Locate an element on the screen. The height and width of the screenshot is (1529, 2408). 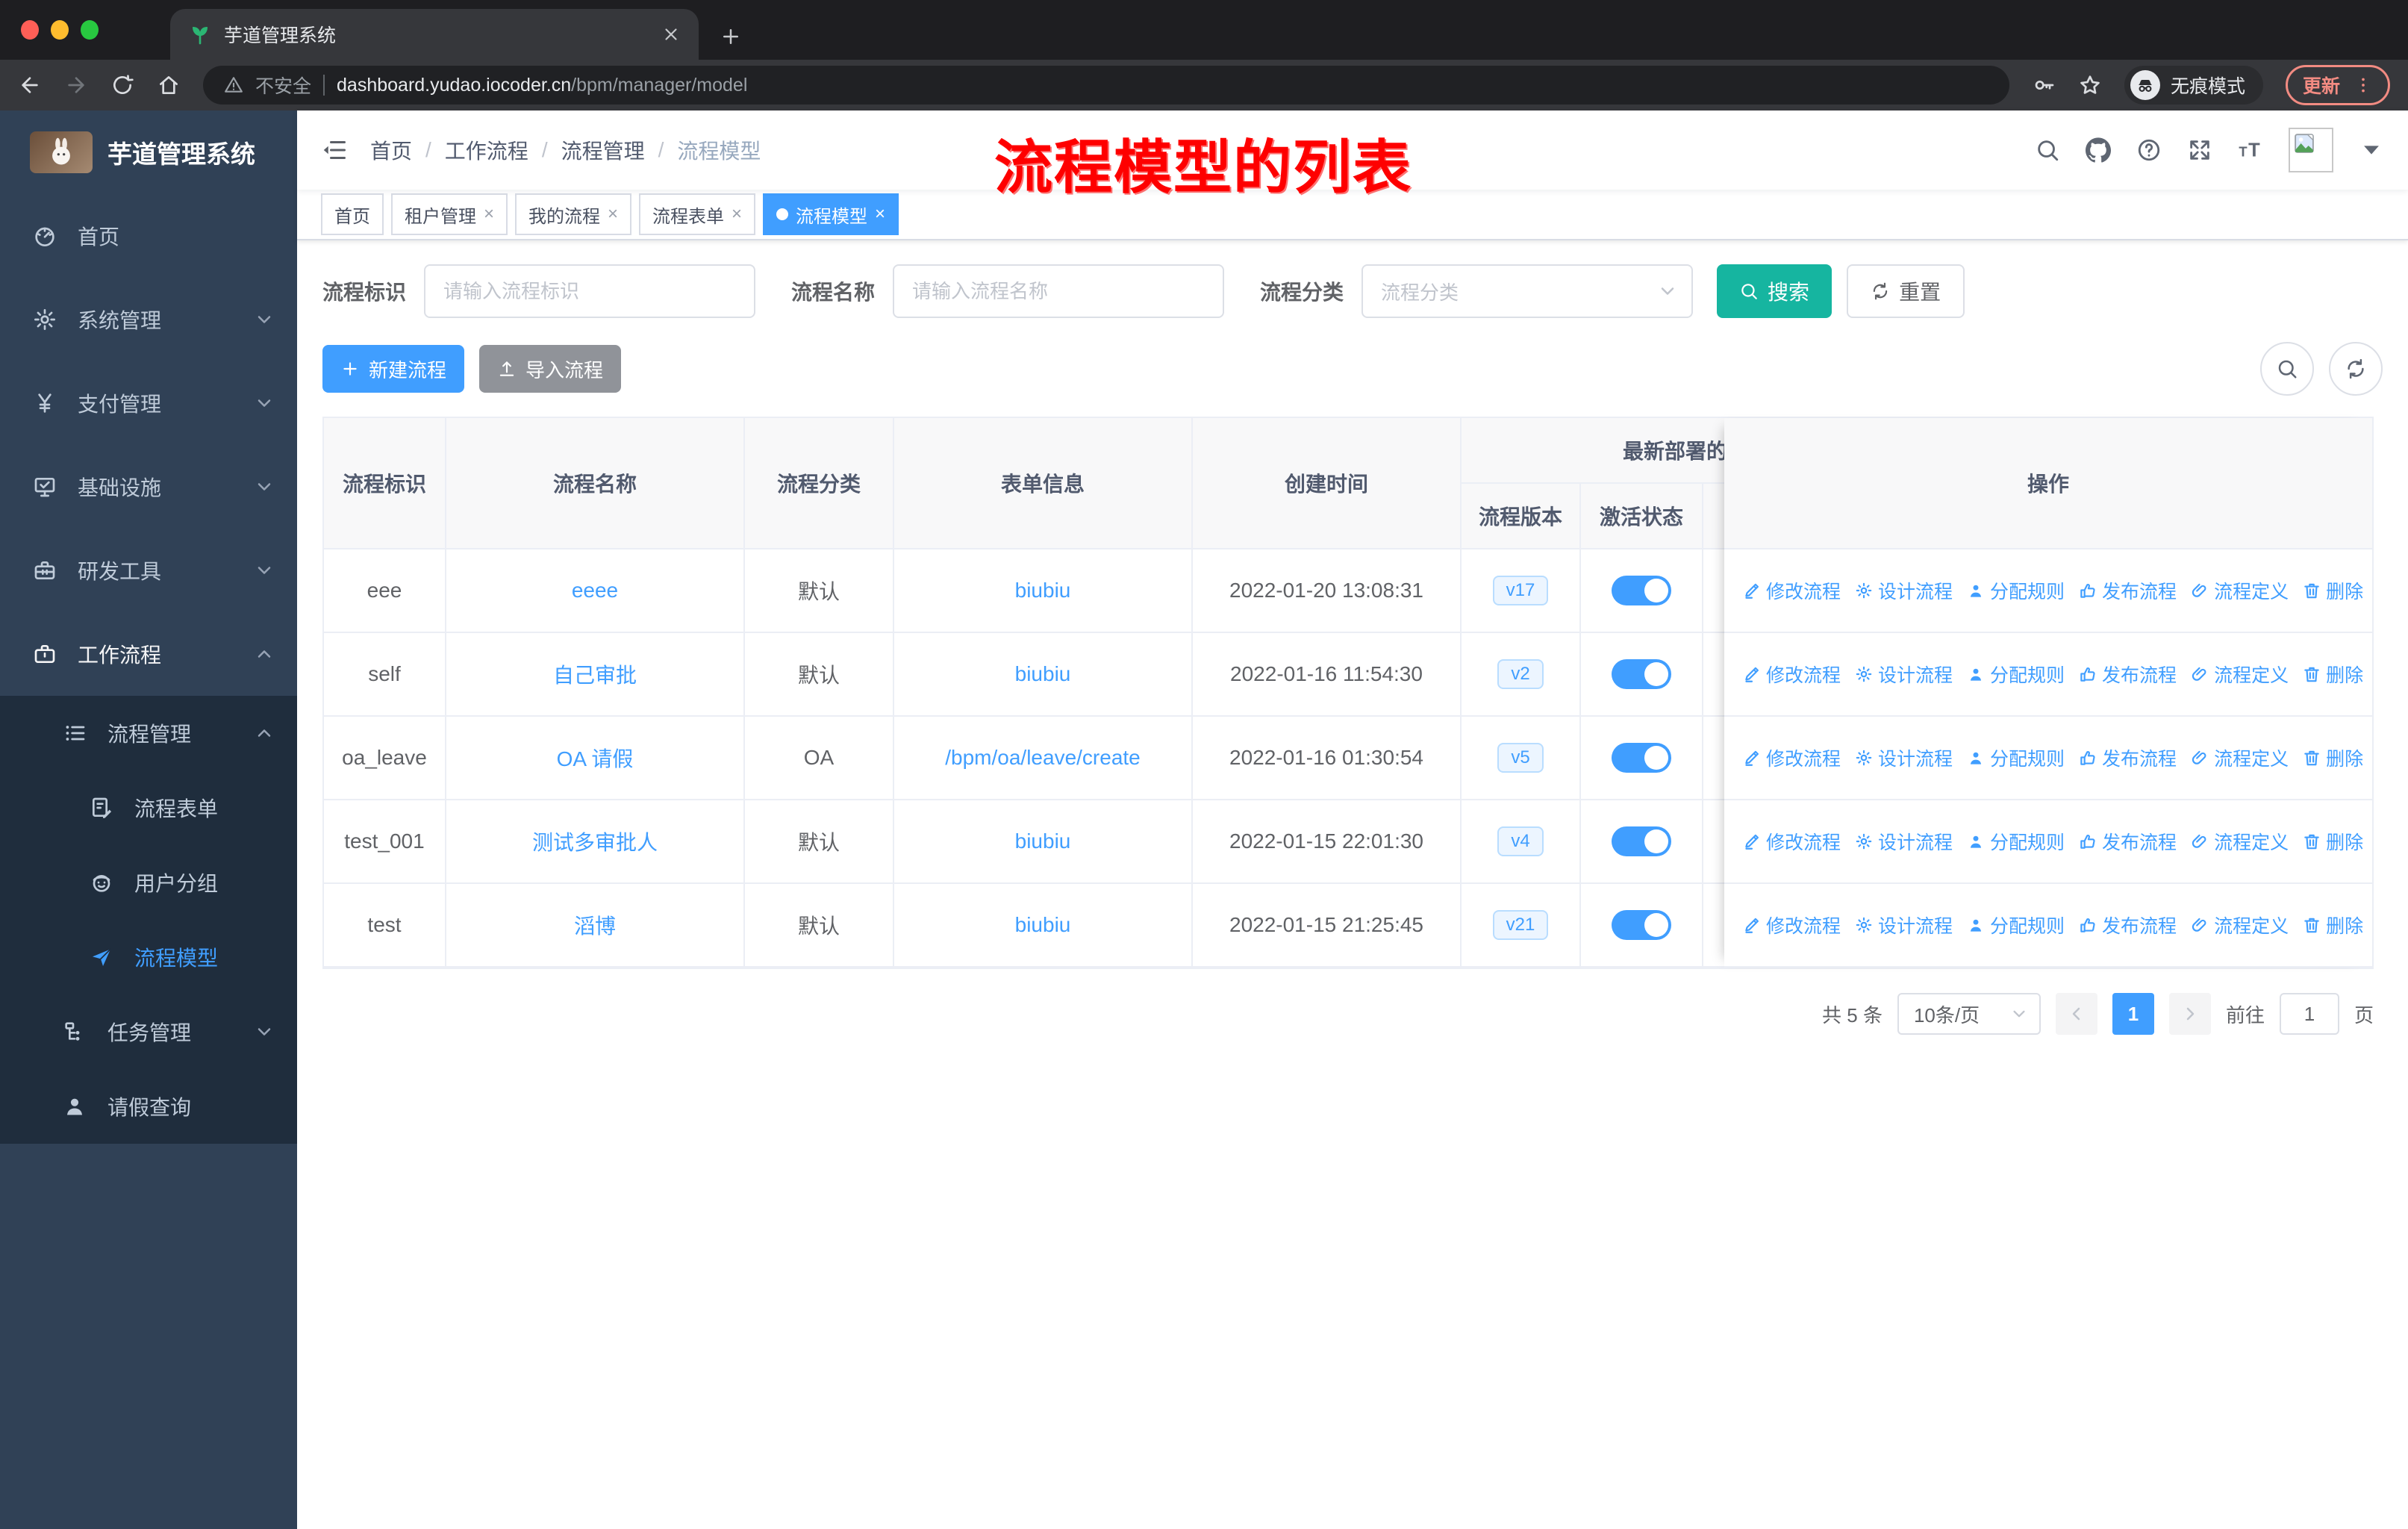
sidebar-item-流程模型: 流程模型 is located at coordinates (148, 957).